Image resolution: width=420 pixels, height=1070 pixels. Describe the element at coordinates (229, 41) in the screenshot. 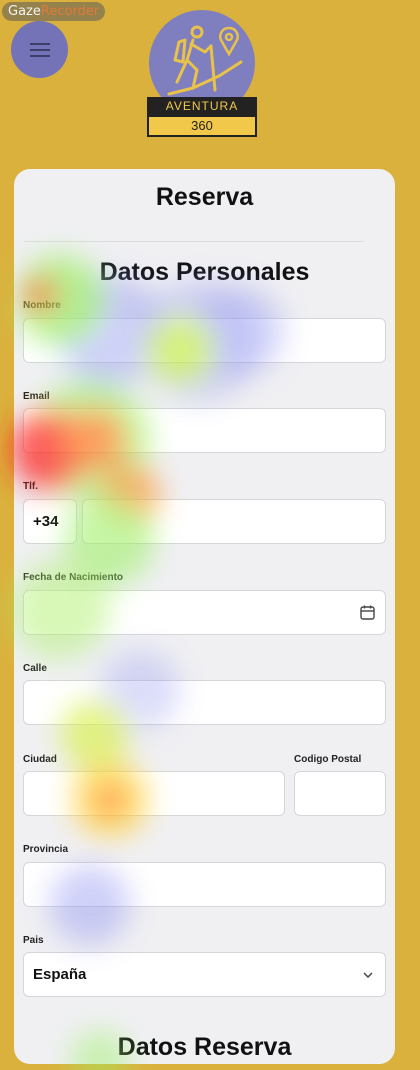

I see `location-pin-icon` at that location.